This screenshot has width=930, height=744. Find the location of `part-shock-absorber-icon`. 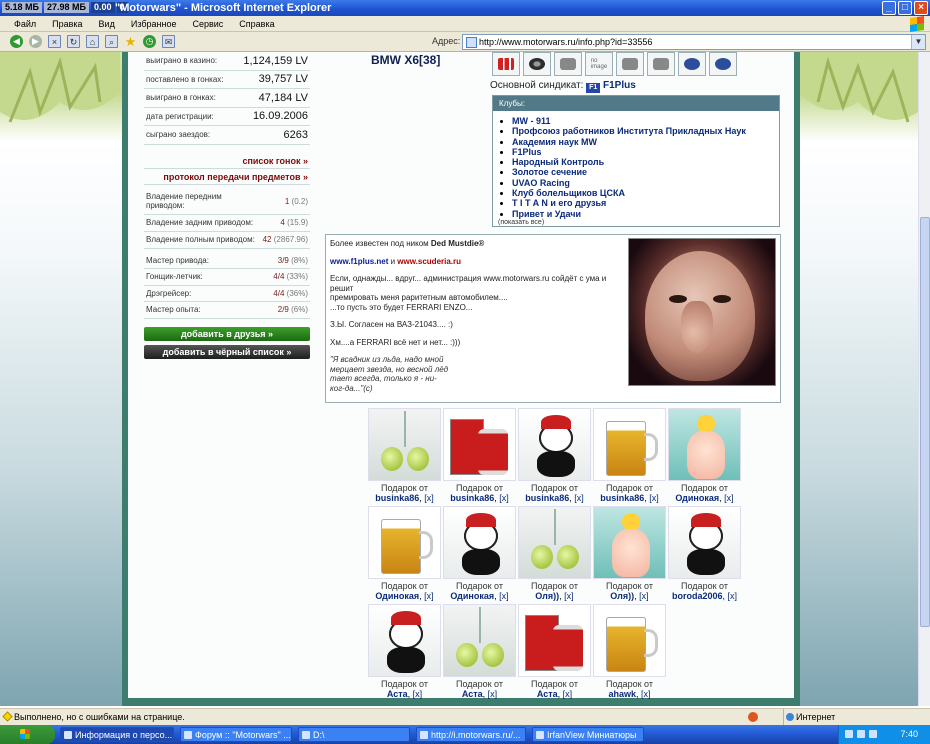

part-shock-absorber-icon is located at coordinates (506, 64).